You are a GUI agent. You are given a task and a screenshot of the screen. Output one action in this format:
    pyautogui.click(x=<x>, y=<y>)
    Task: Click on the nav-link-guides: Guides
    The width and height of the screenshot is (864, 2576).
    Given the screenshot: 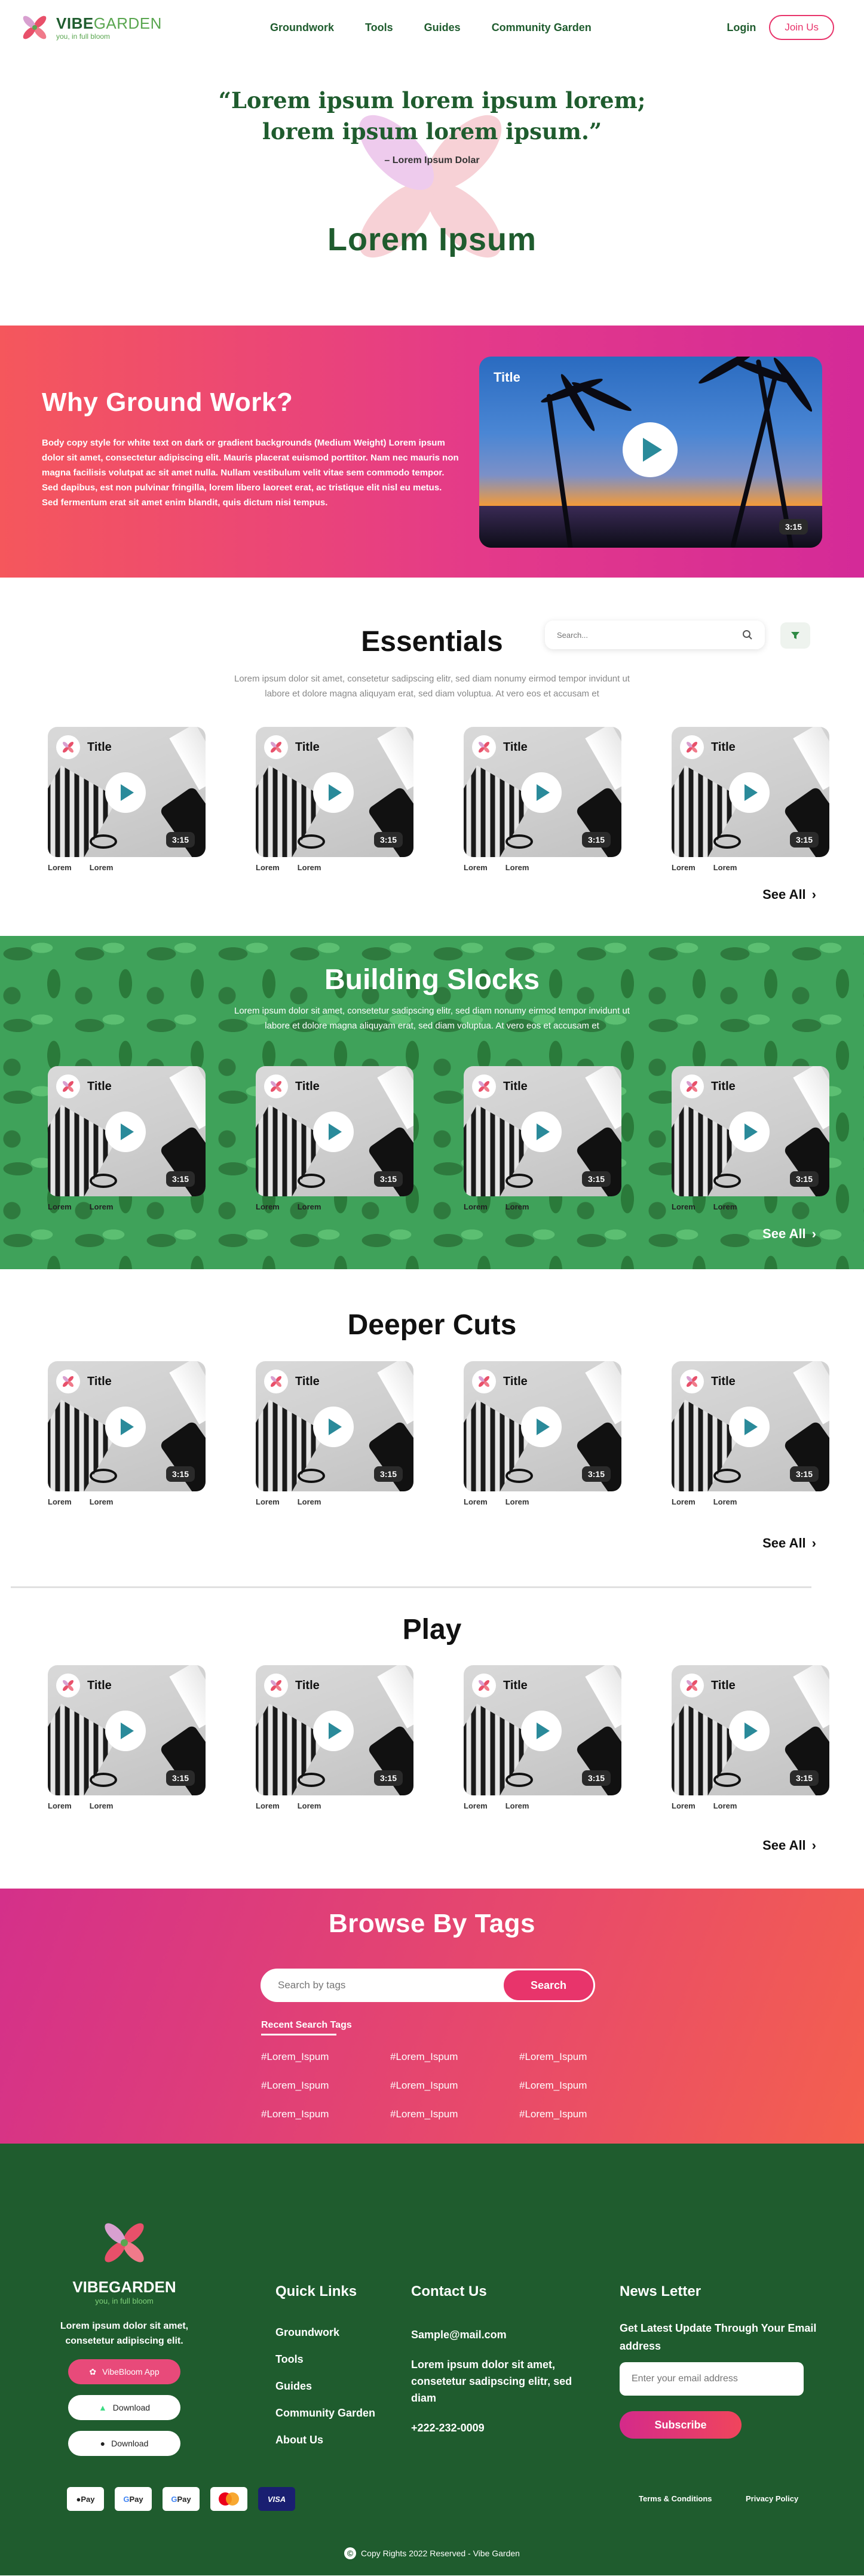 What is the action you would take?
    pyautogui.click(x=443, y=28)
    